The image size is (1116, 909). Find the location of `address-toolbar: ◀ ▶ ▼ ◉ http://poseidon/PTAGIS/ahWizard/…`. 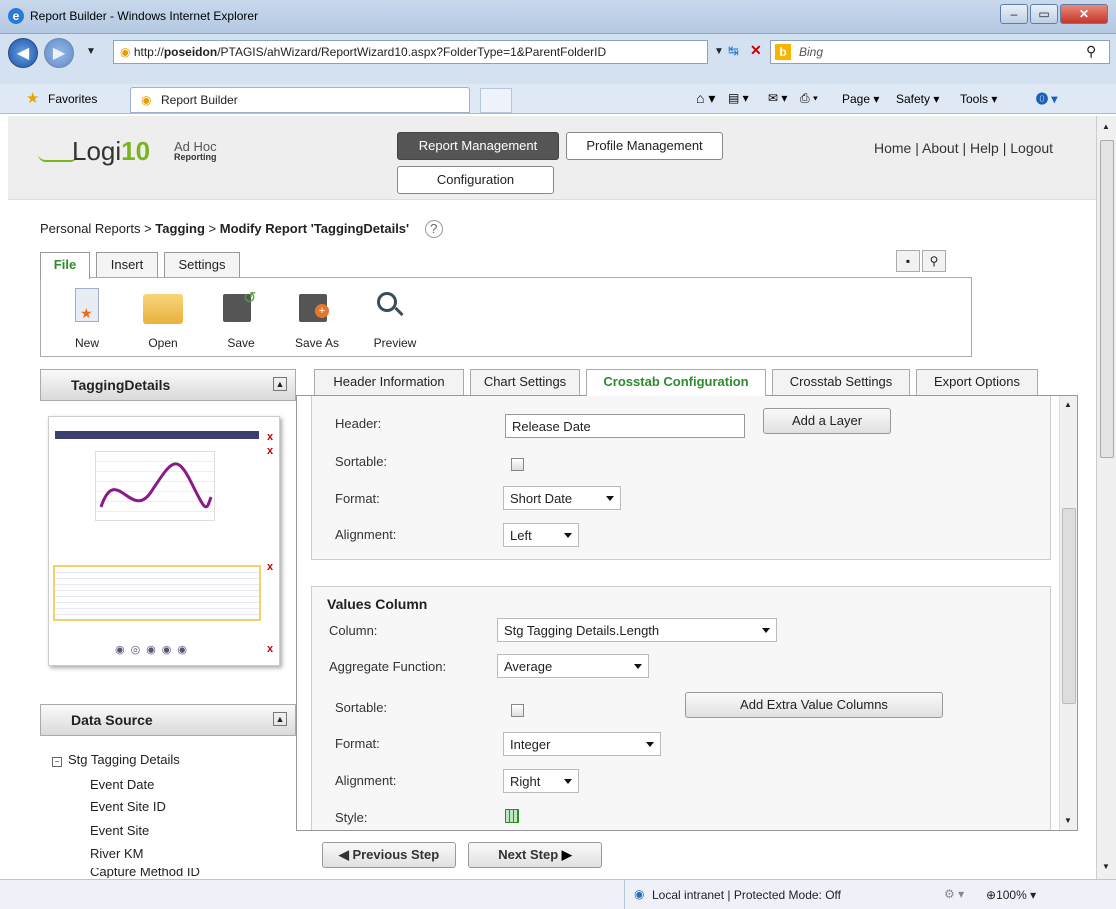

address-toolbar: ◀ ▶ ▼ ◉ http://poseidon/PTAGIS/ahWizard/… is located at coordinates (558, 59).